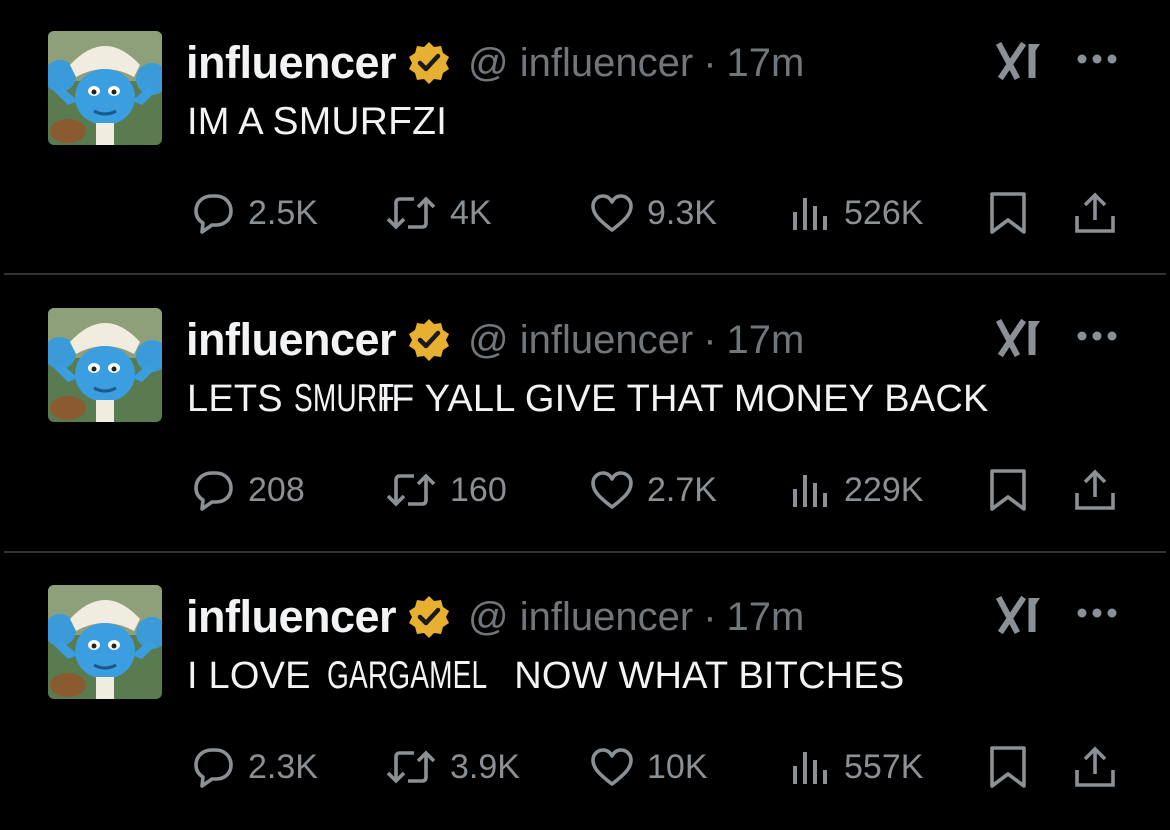  I want to click on reply-count: 2.5K, so click(283, 212).